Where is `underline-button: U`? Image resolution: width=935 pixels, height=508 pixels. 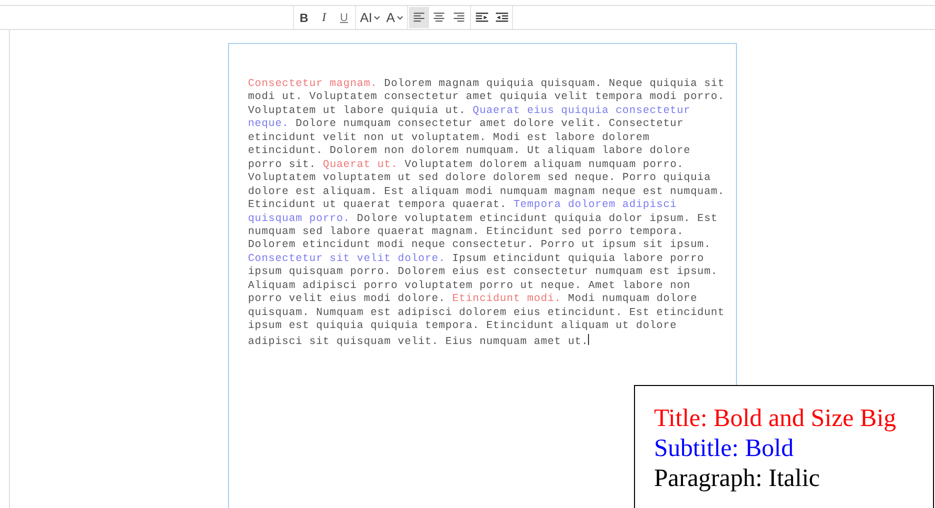
underline-button: U is located at coordinates (344, 17).